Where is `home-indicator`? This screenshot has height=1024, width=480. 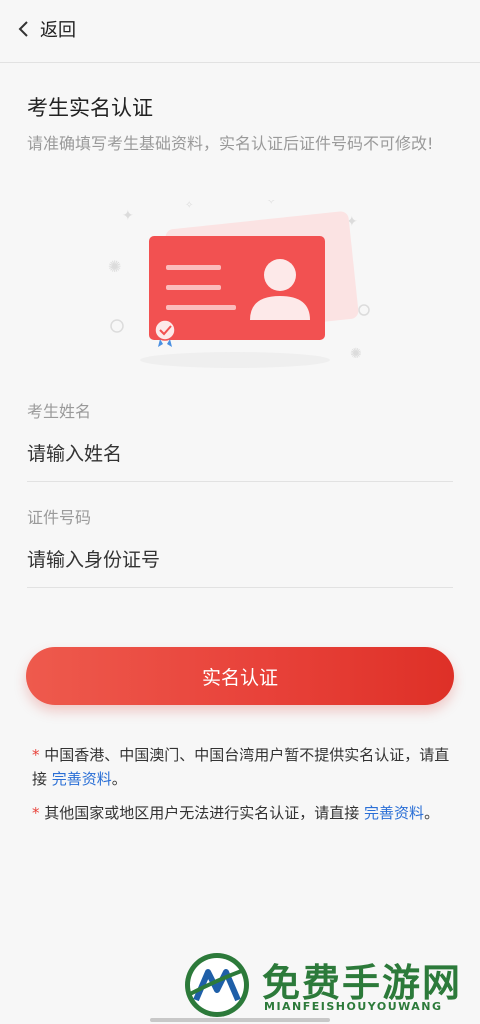
home-indicator is located at coordinates (240, 1020).